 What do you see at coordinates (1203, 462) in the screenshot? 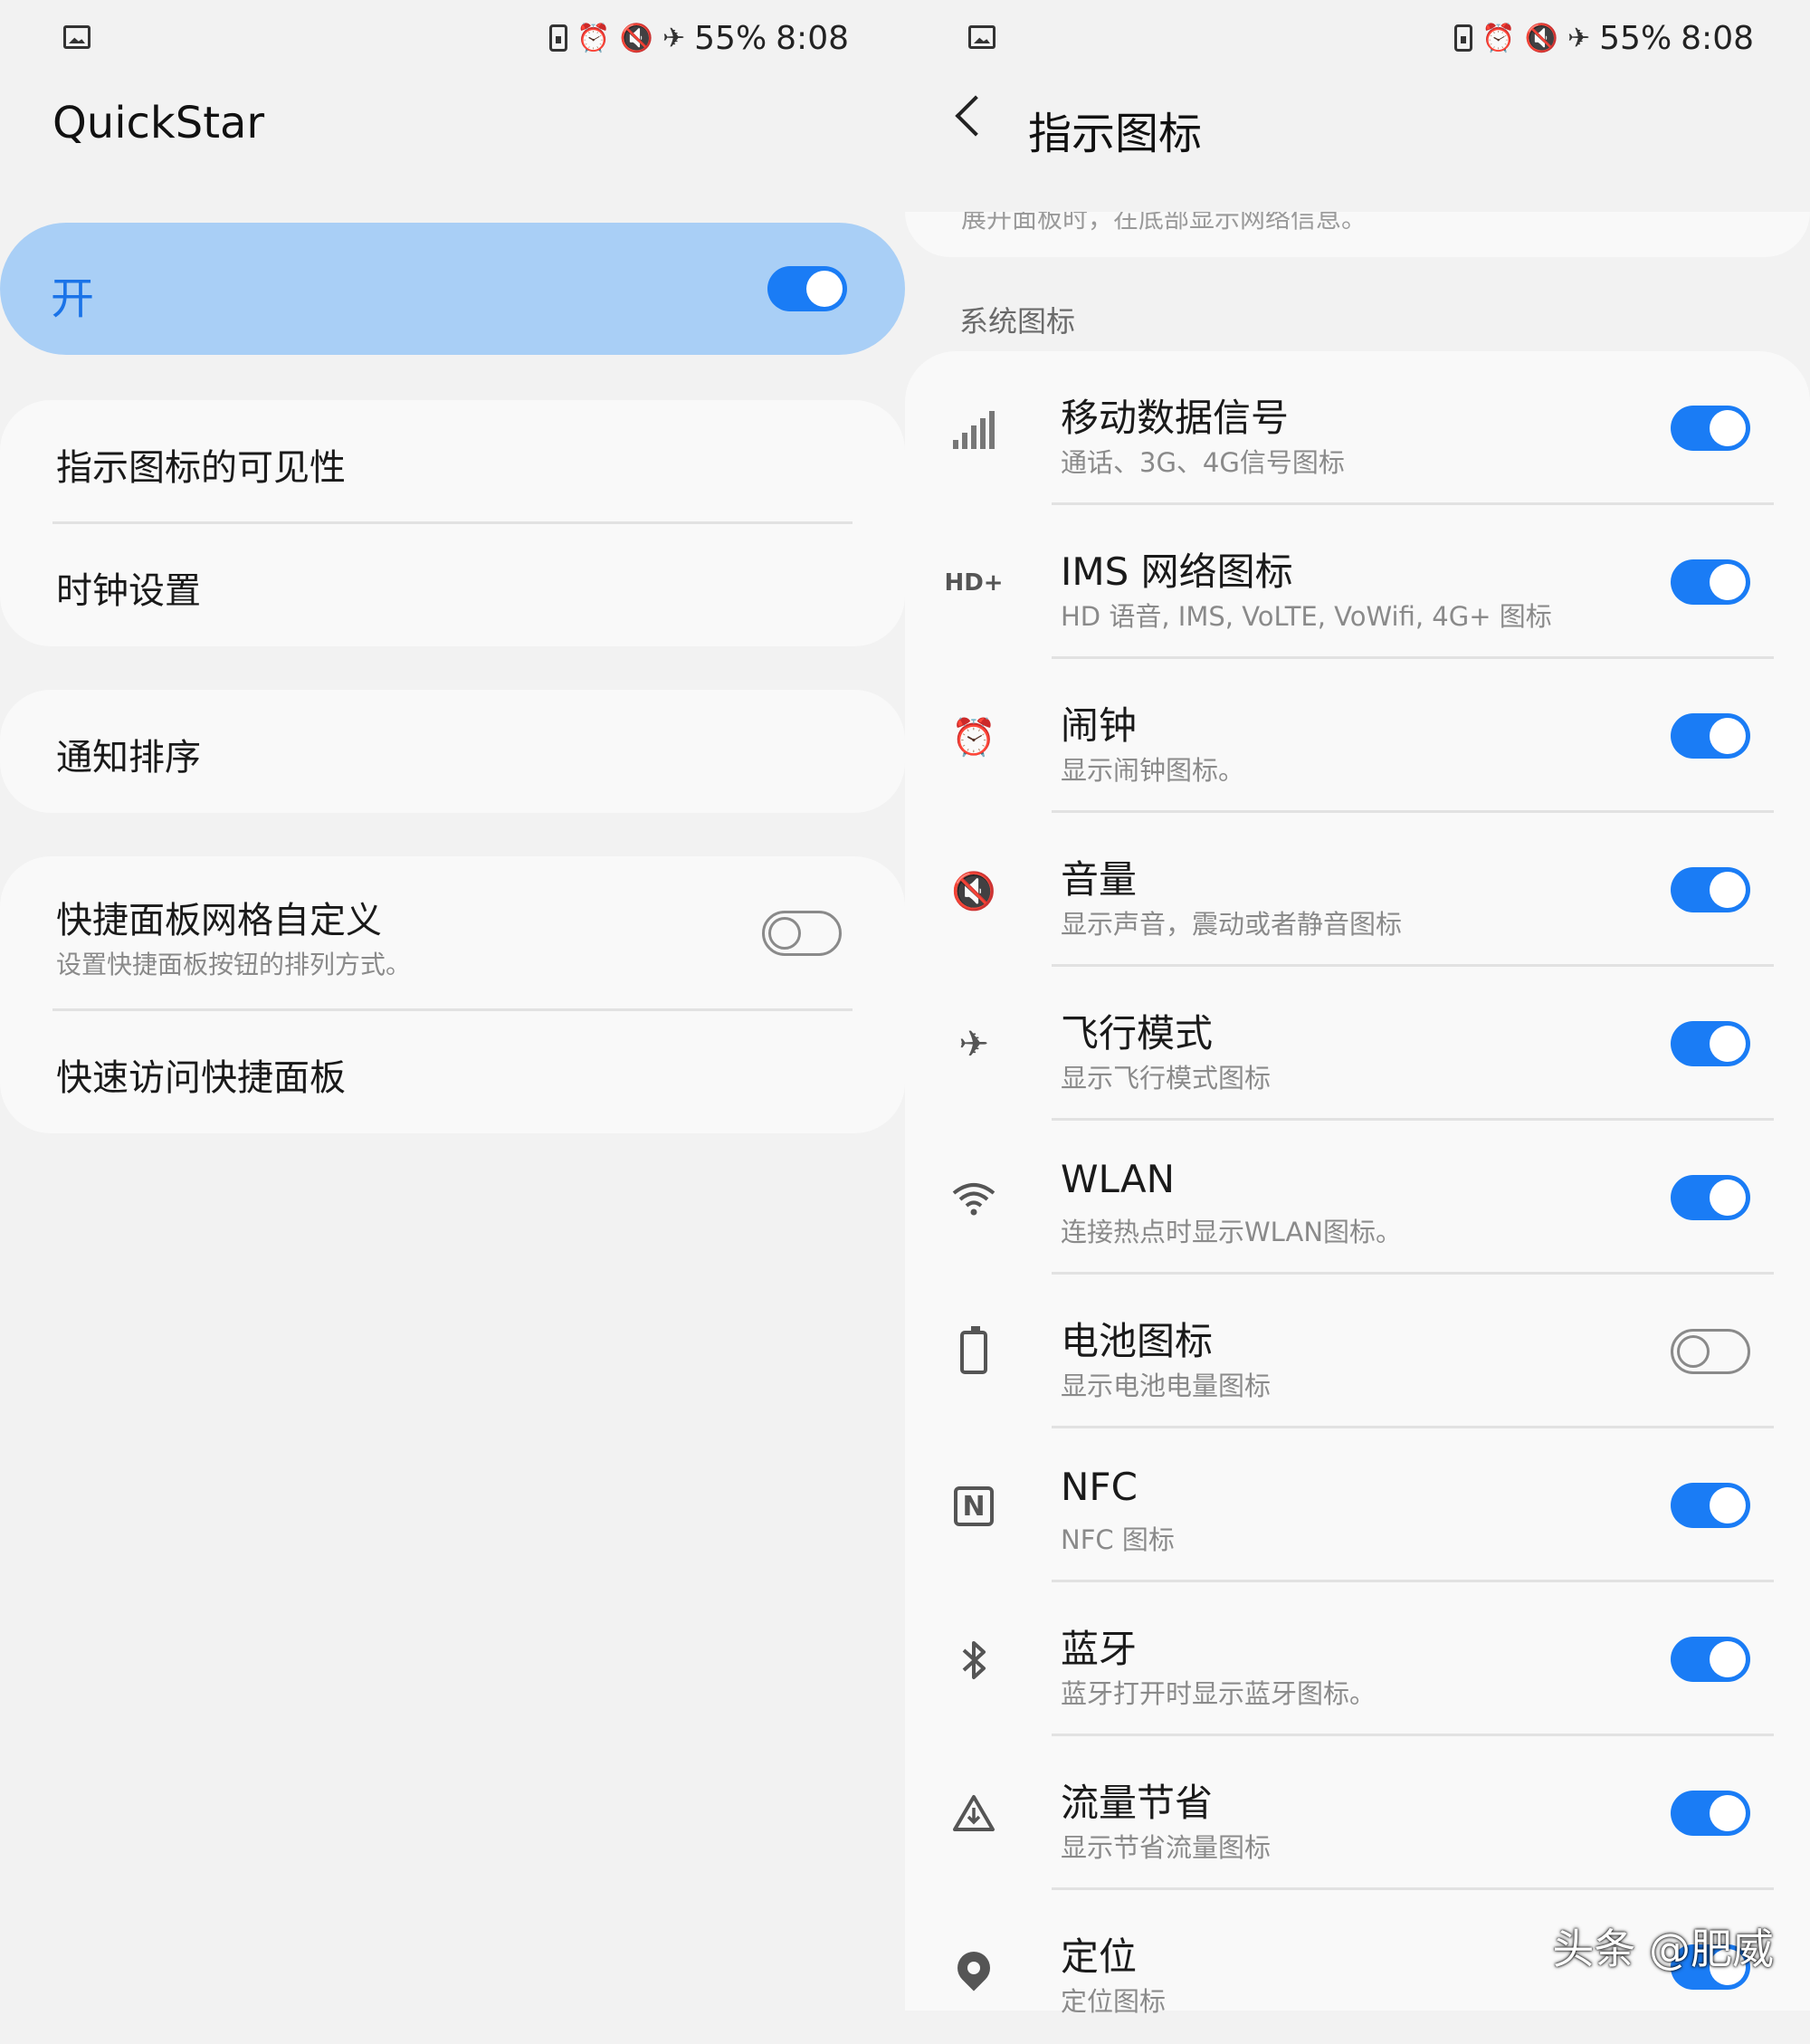
I see `item-desc: 通话、3G、4G信号图标` at bounding box center [1203, 462].